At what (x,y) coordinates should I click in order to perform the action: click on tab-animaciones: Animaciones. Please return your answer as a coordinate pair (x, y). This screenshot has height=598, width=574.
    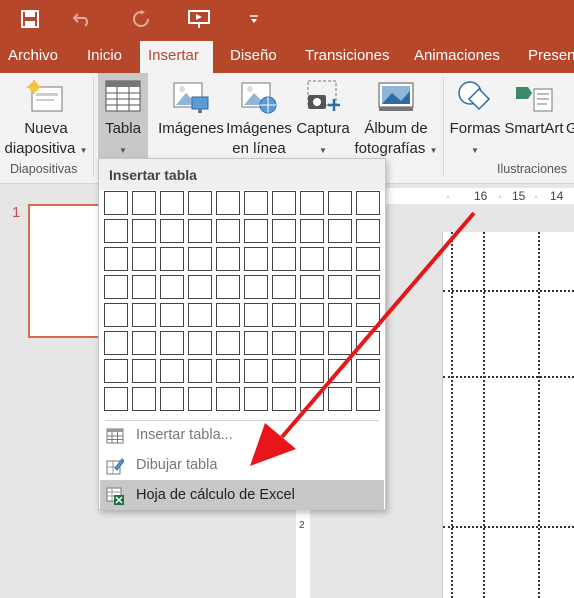
    Looking at the image, I should click on (457, 57).